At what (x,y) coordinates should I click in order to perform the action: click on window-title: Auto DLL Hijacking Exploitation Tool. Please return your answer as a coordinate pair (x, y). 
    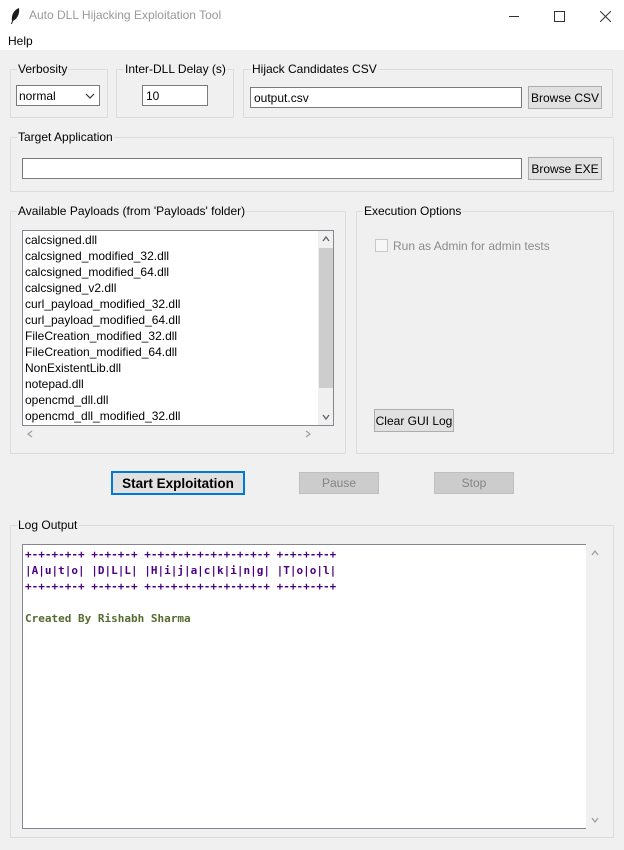
    Looking at the image, I should click on (125, 15).